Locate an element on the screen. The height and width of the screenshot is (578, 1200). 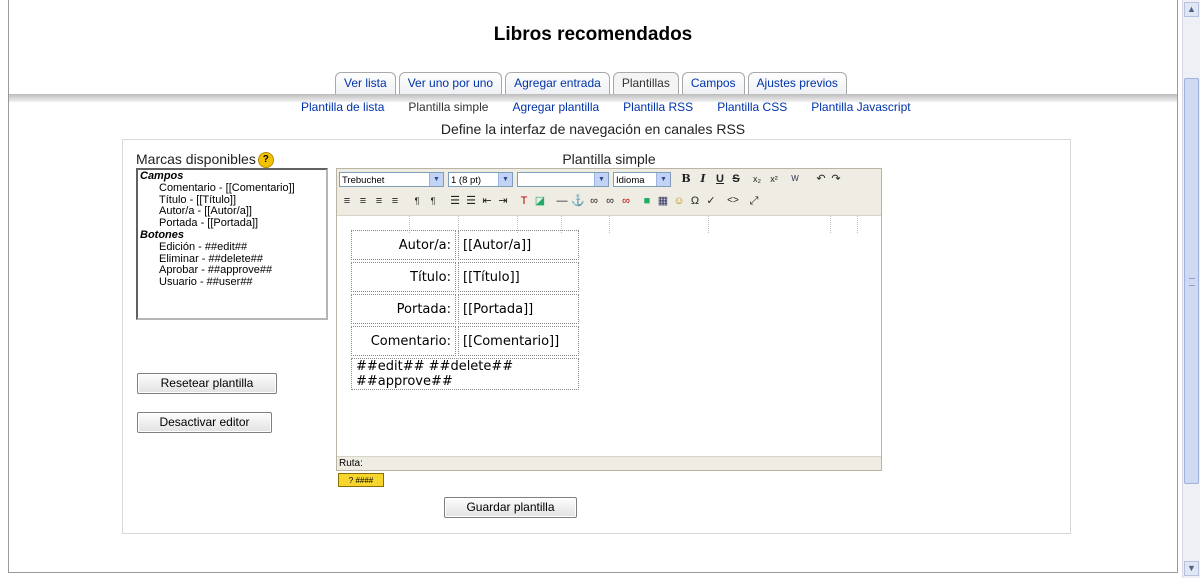
page-title: Libros recomendados is located at coordinates (593, 34).